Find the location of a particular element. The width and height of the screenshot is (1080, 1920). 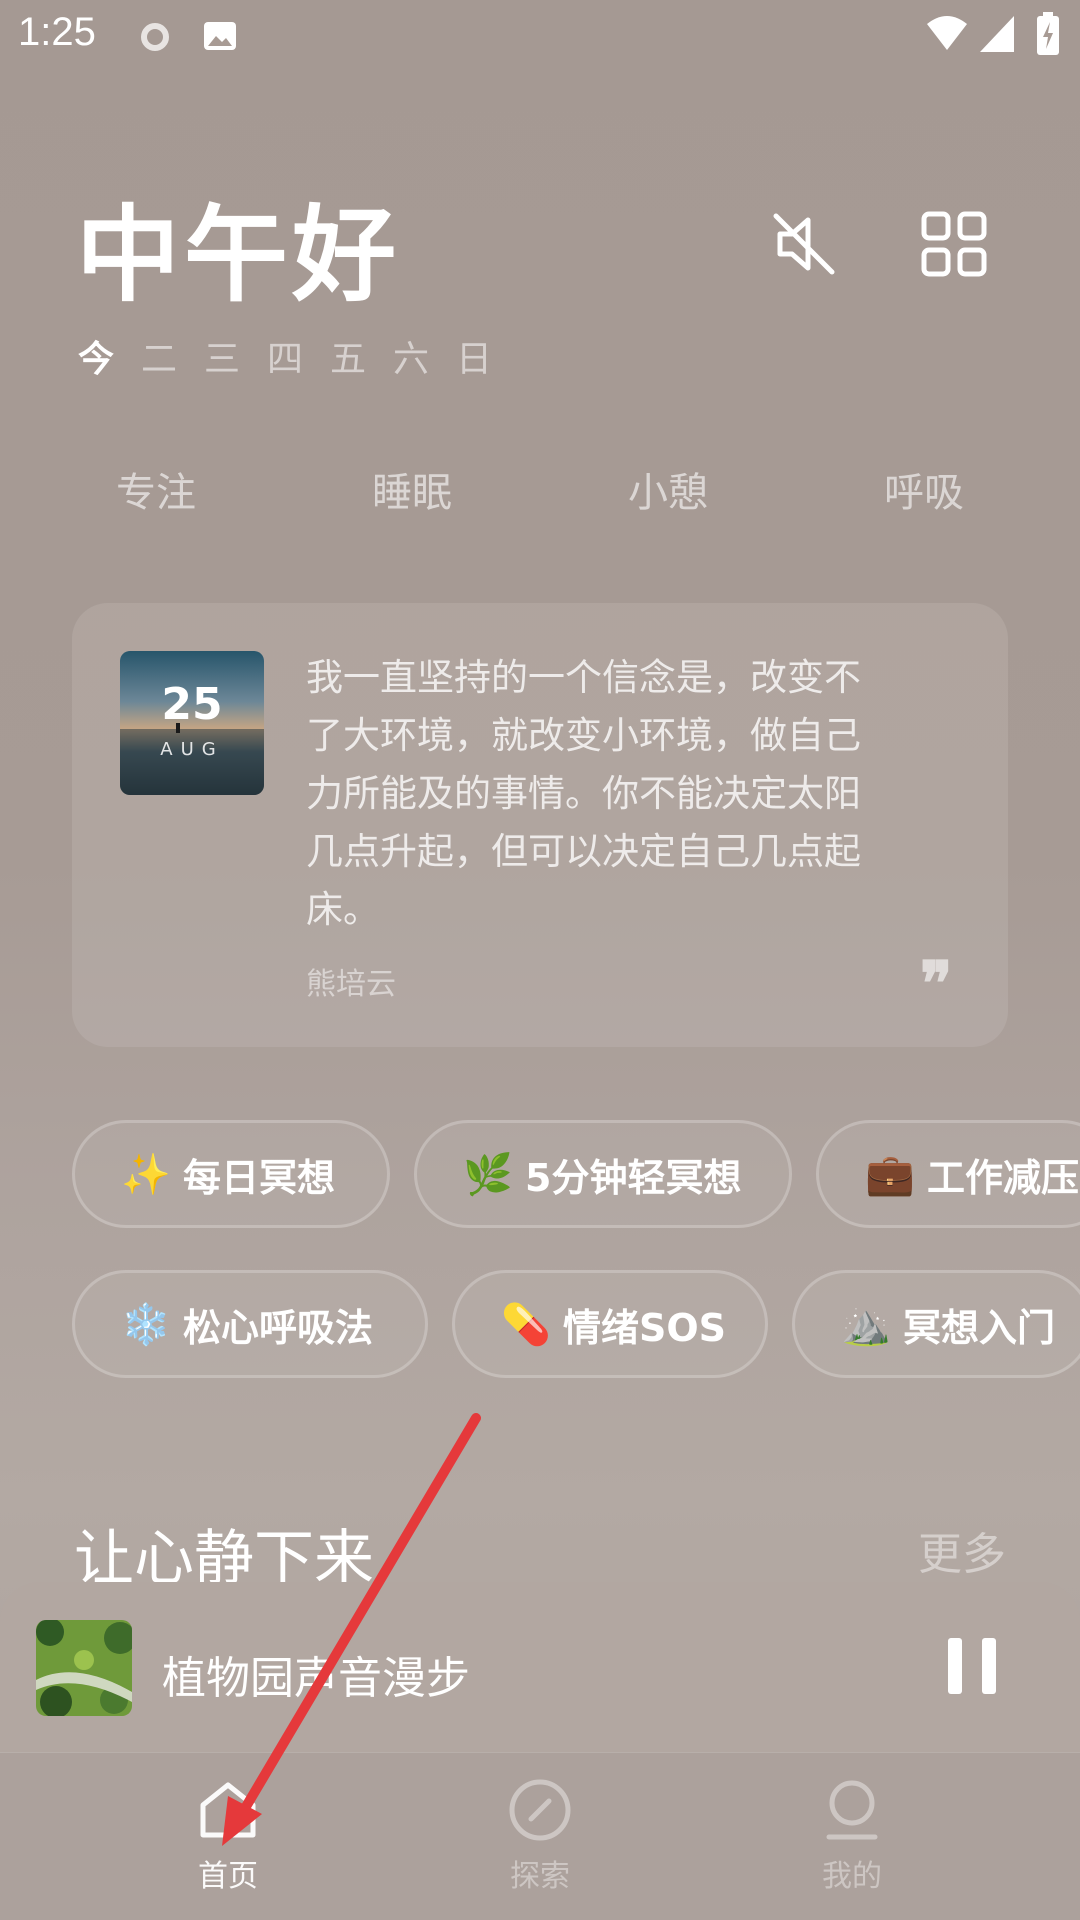

status-time: 1:25 is located at coordinates (57, 32).